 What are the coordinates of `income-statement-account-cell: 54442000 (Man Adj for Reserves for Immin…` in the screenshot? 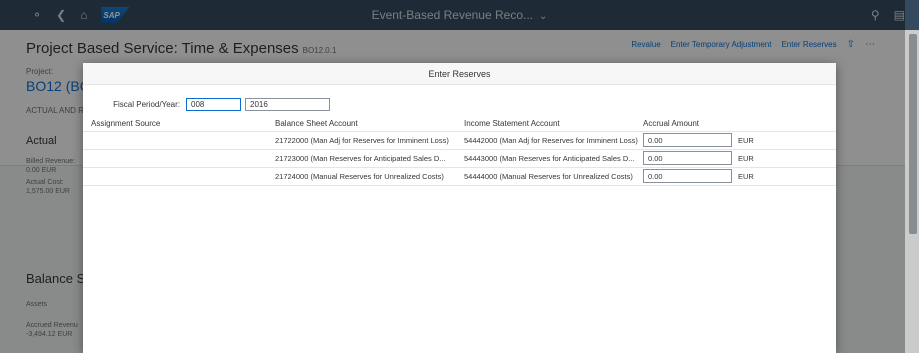 It's located at (548, 140).